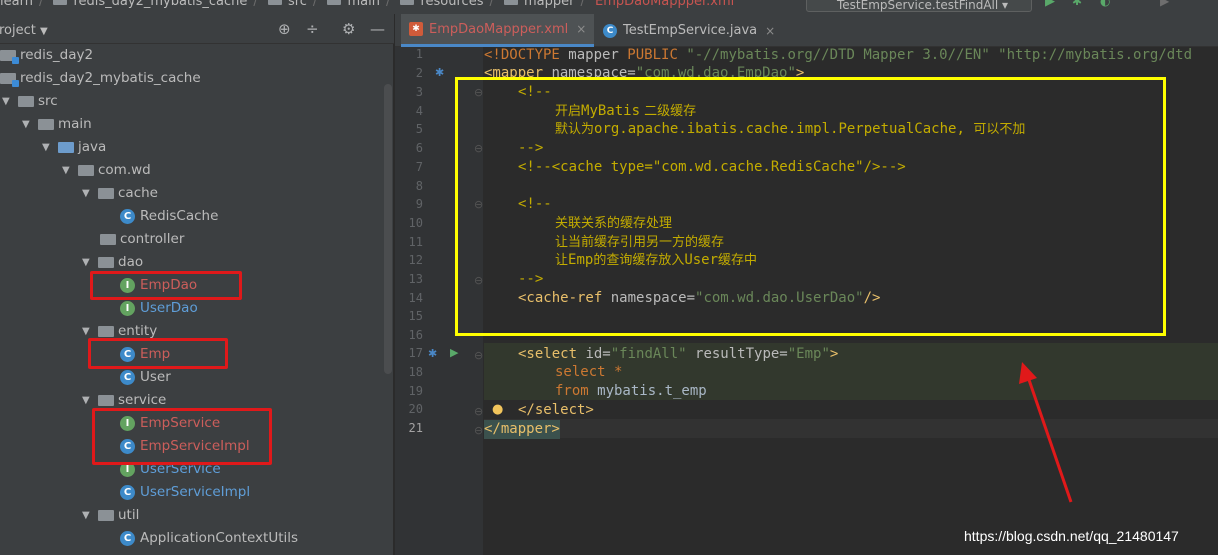 This screenshot has width=1218, height=555. Describe the element at coordinates (454, 352) in the screenshot. I see `run-statement-icon: ▶` at that location.